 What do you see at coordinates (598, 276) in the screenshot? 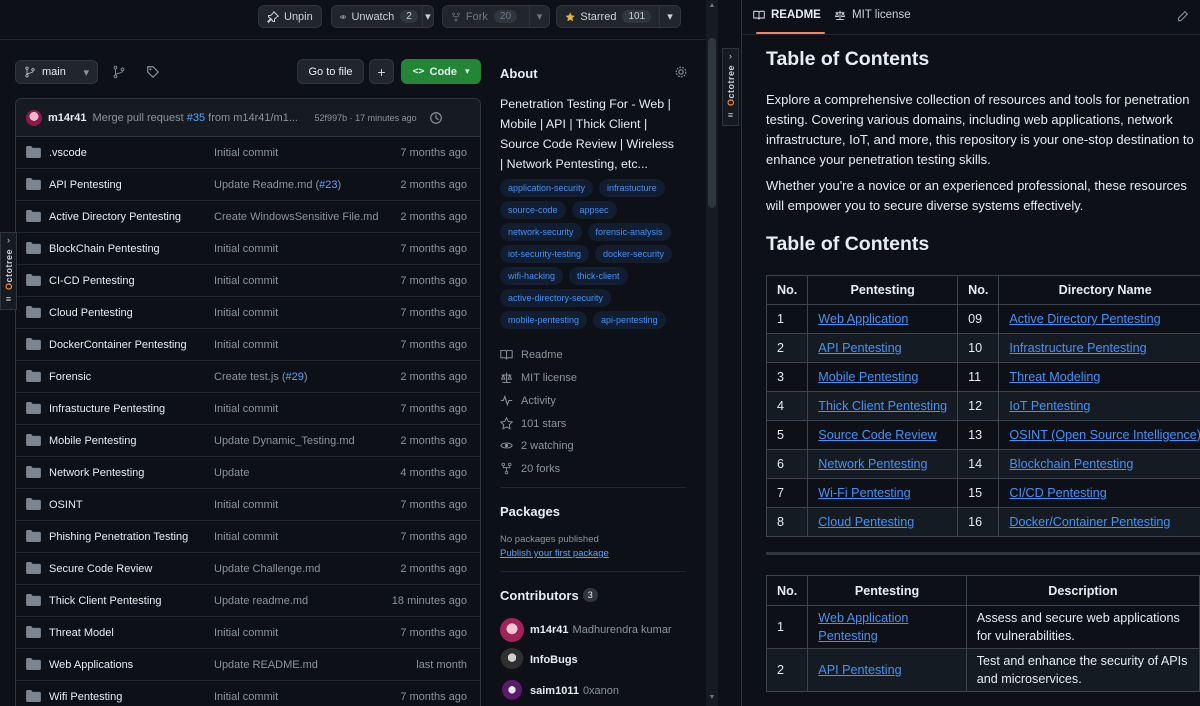
I see `topic-tag: thick-client` at bounding box center [598, 276].